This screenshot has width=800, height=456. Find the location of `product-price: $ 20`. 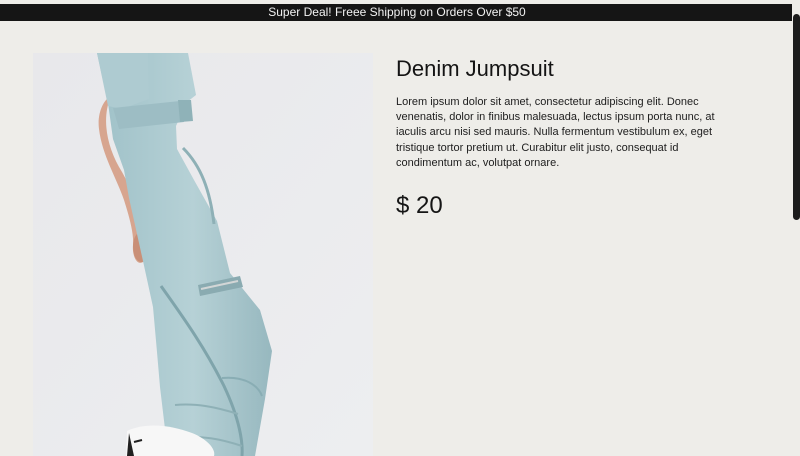

product-price: $ 20 is located at coordinates (419, 206).